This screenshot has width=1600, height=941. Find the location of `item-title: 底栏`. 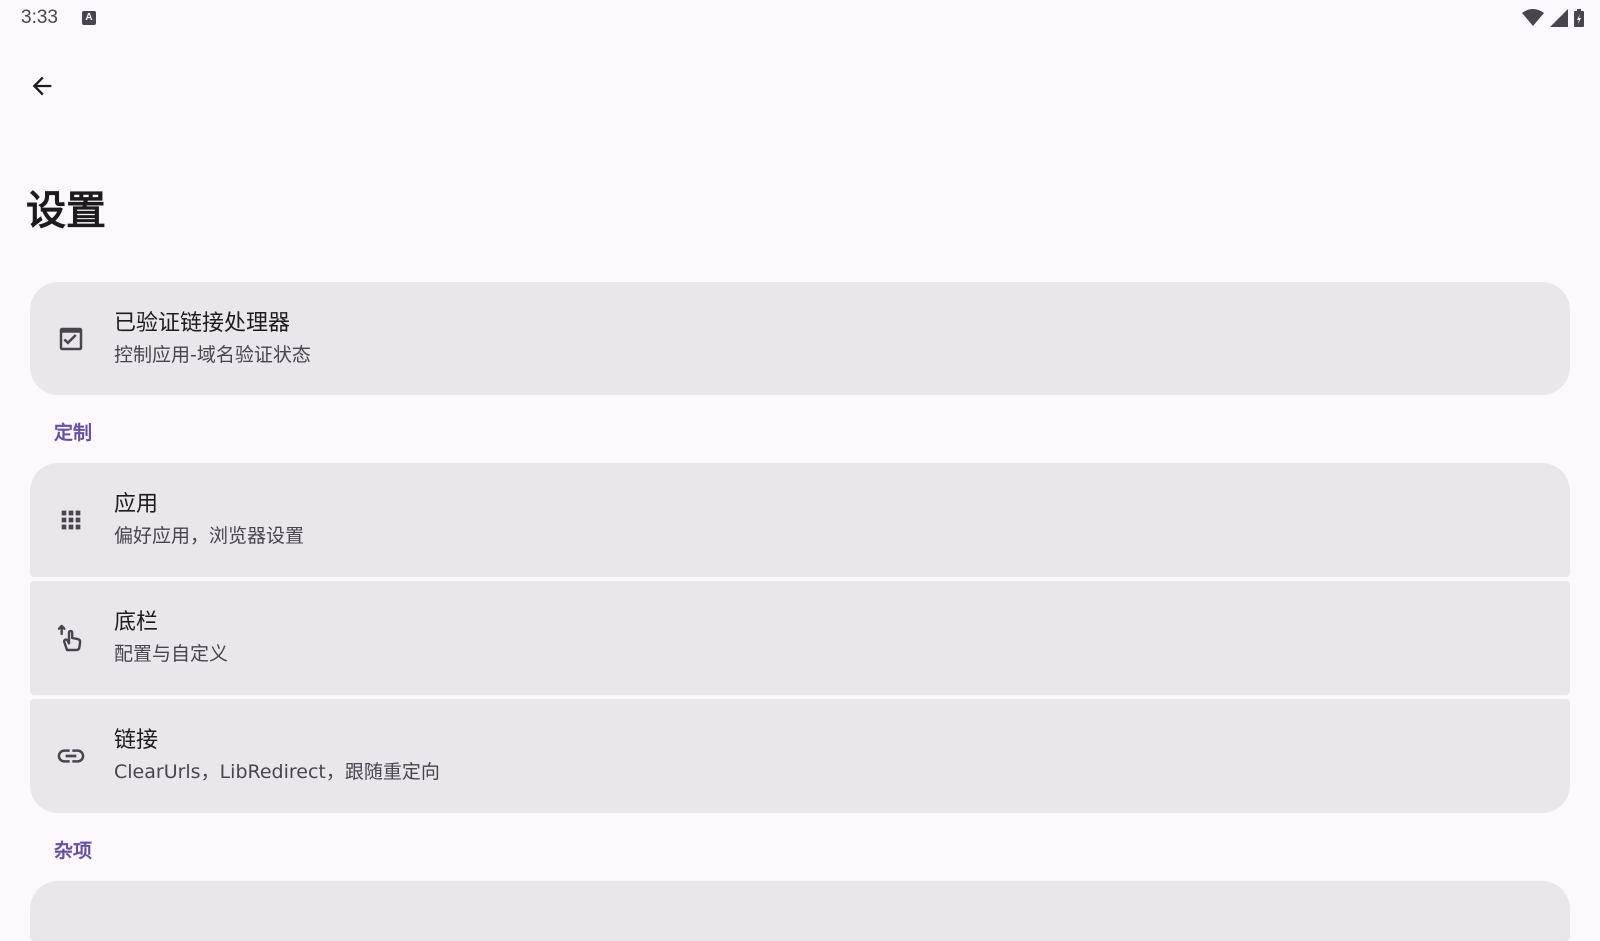

item-title: 底栏 is located at coordinates (136, 622).